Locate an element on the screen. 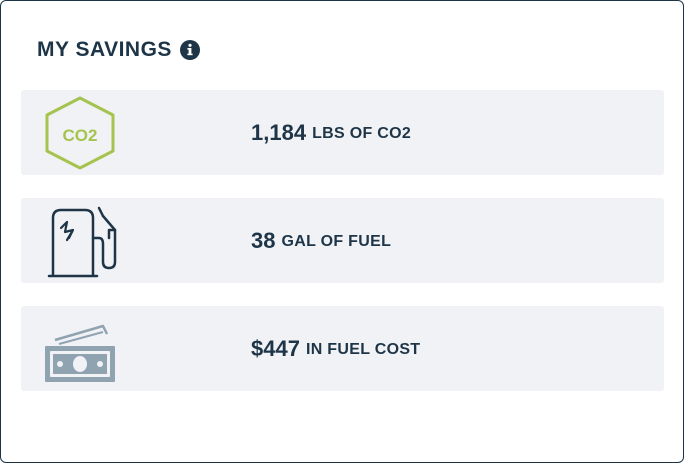 The image size is (684, 463). cost-unit: IN FUEL COST is located at coordinates (363, 349).